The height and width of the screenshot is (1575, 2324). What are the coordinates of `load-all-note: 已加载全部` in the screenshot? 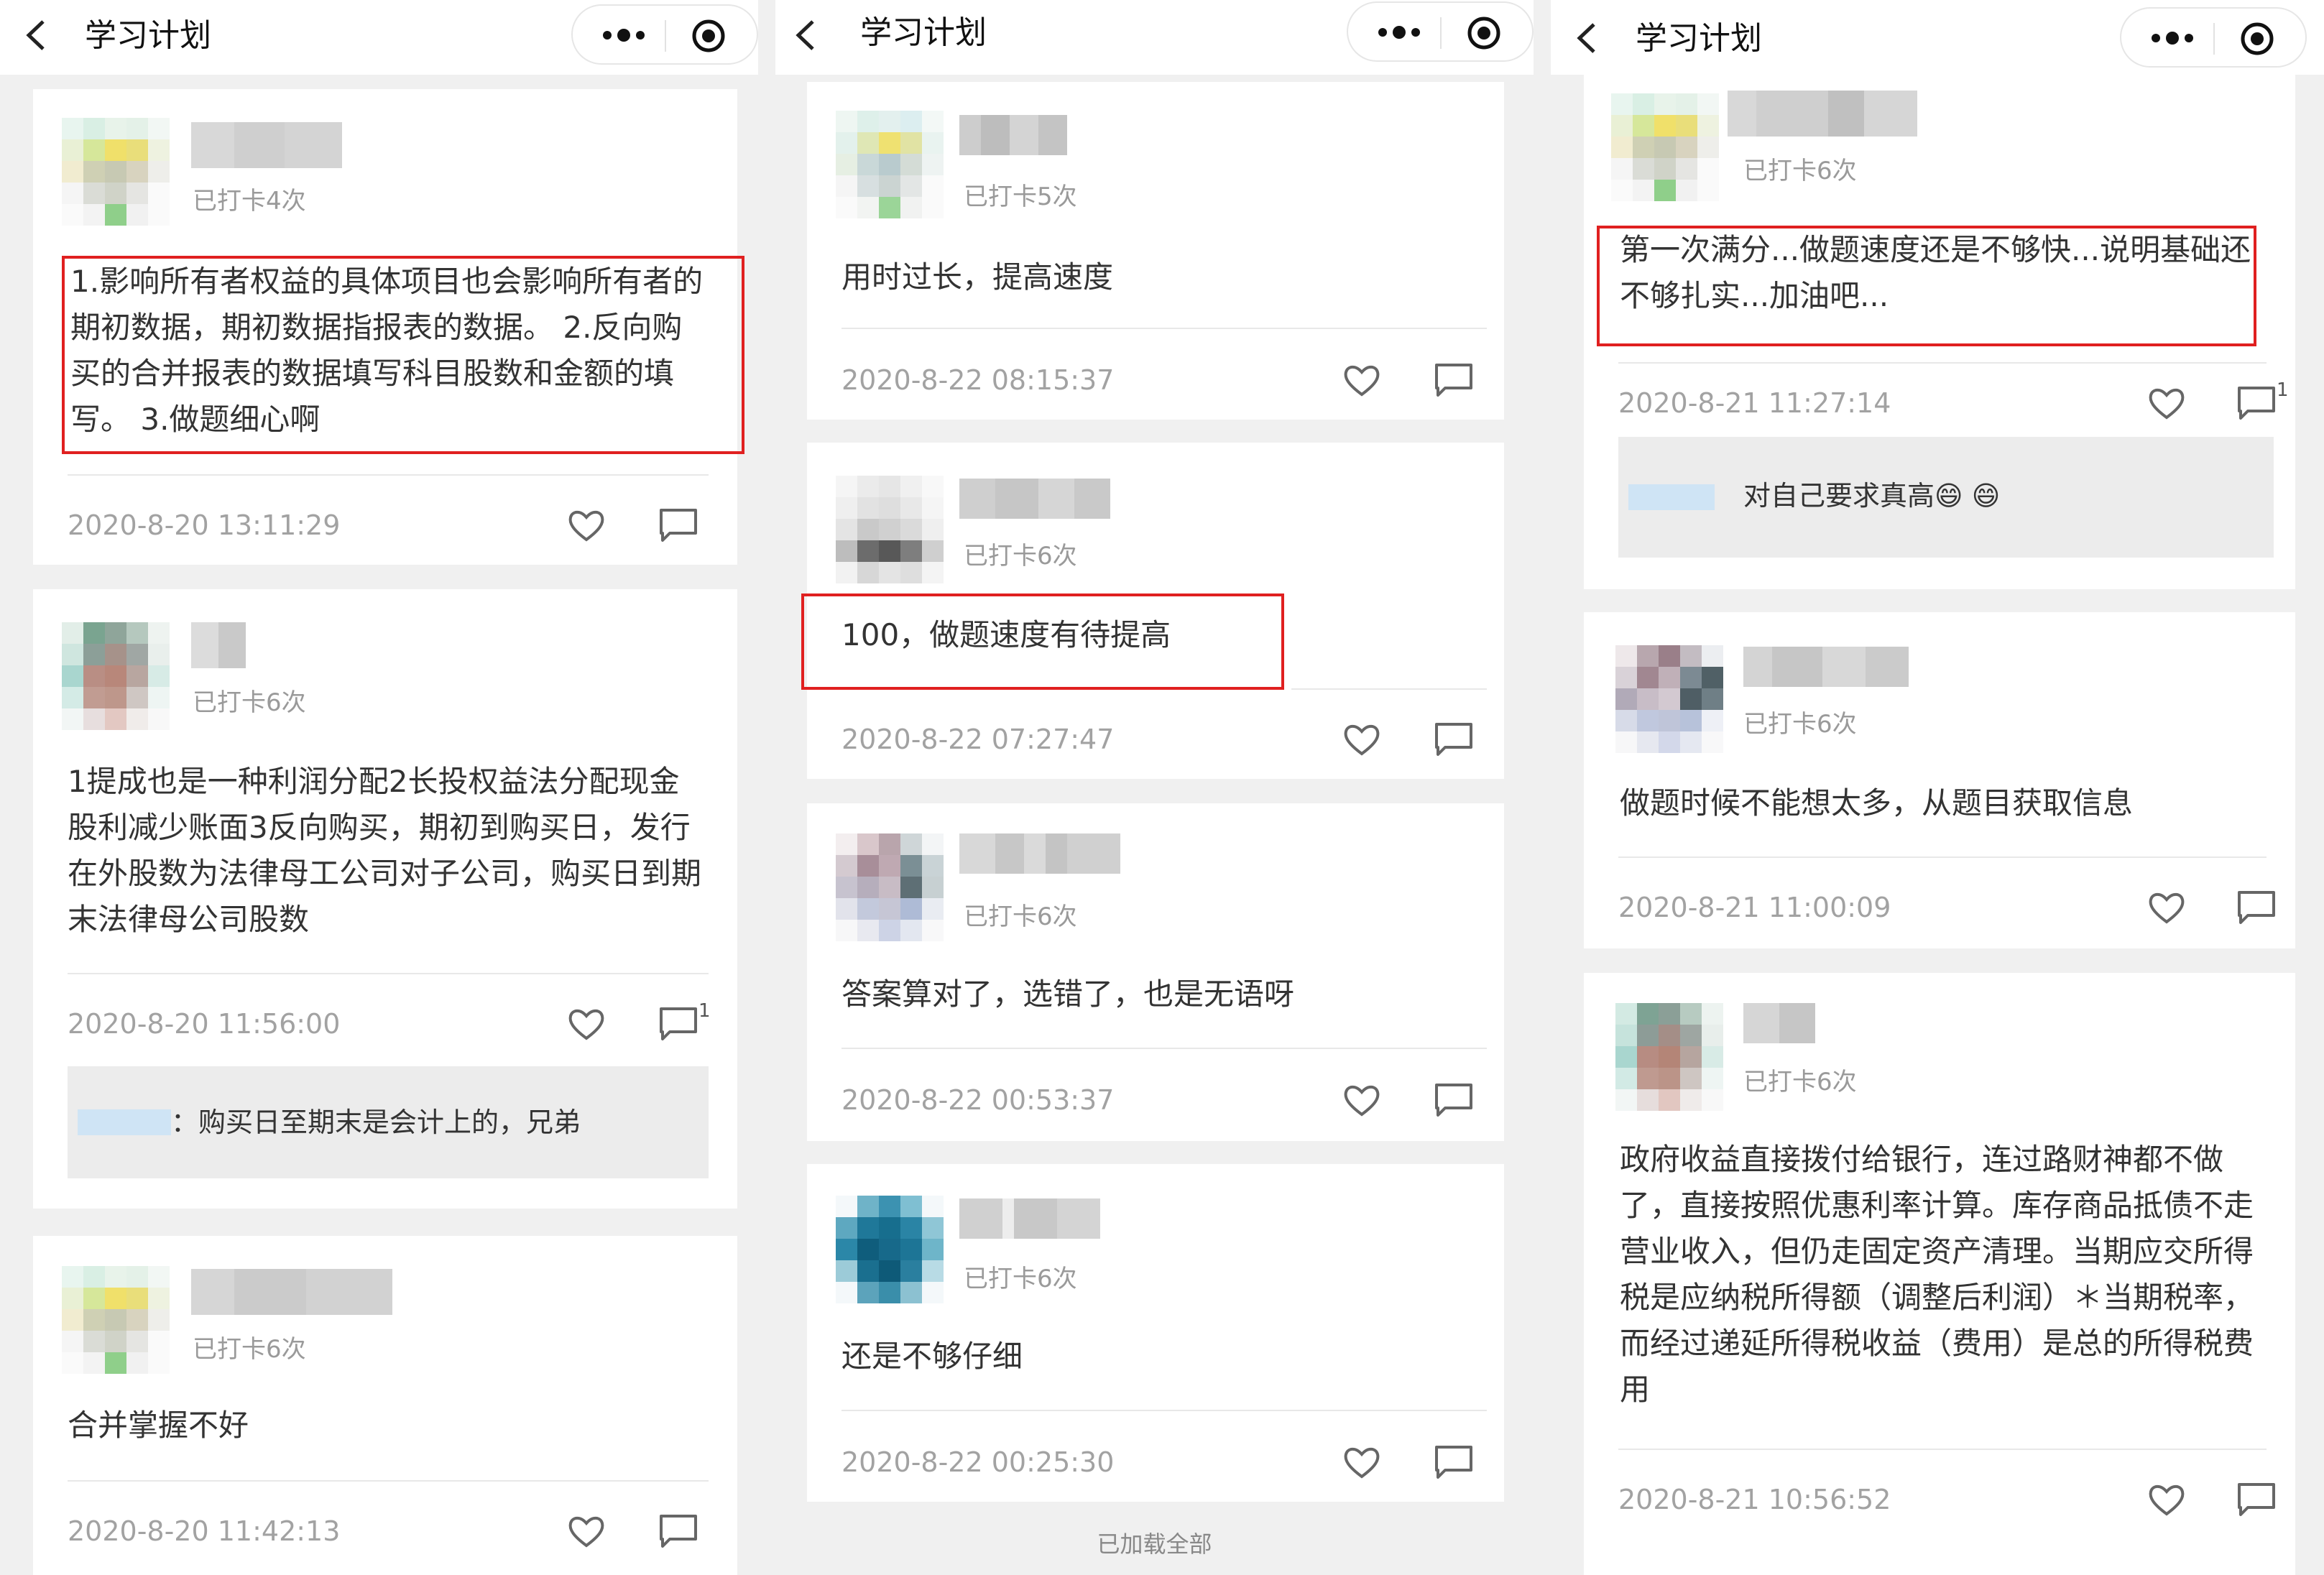 It's located at (1154, 1544).